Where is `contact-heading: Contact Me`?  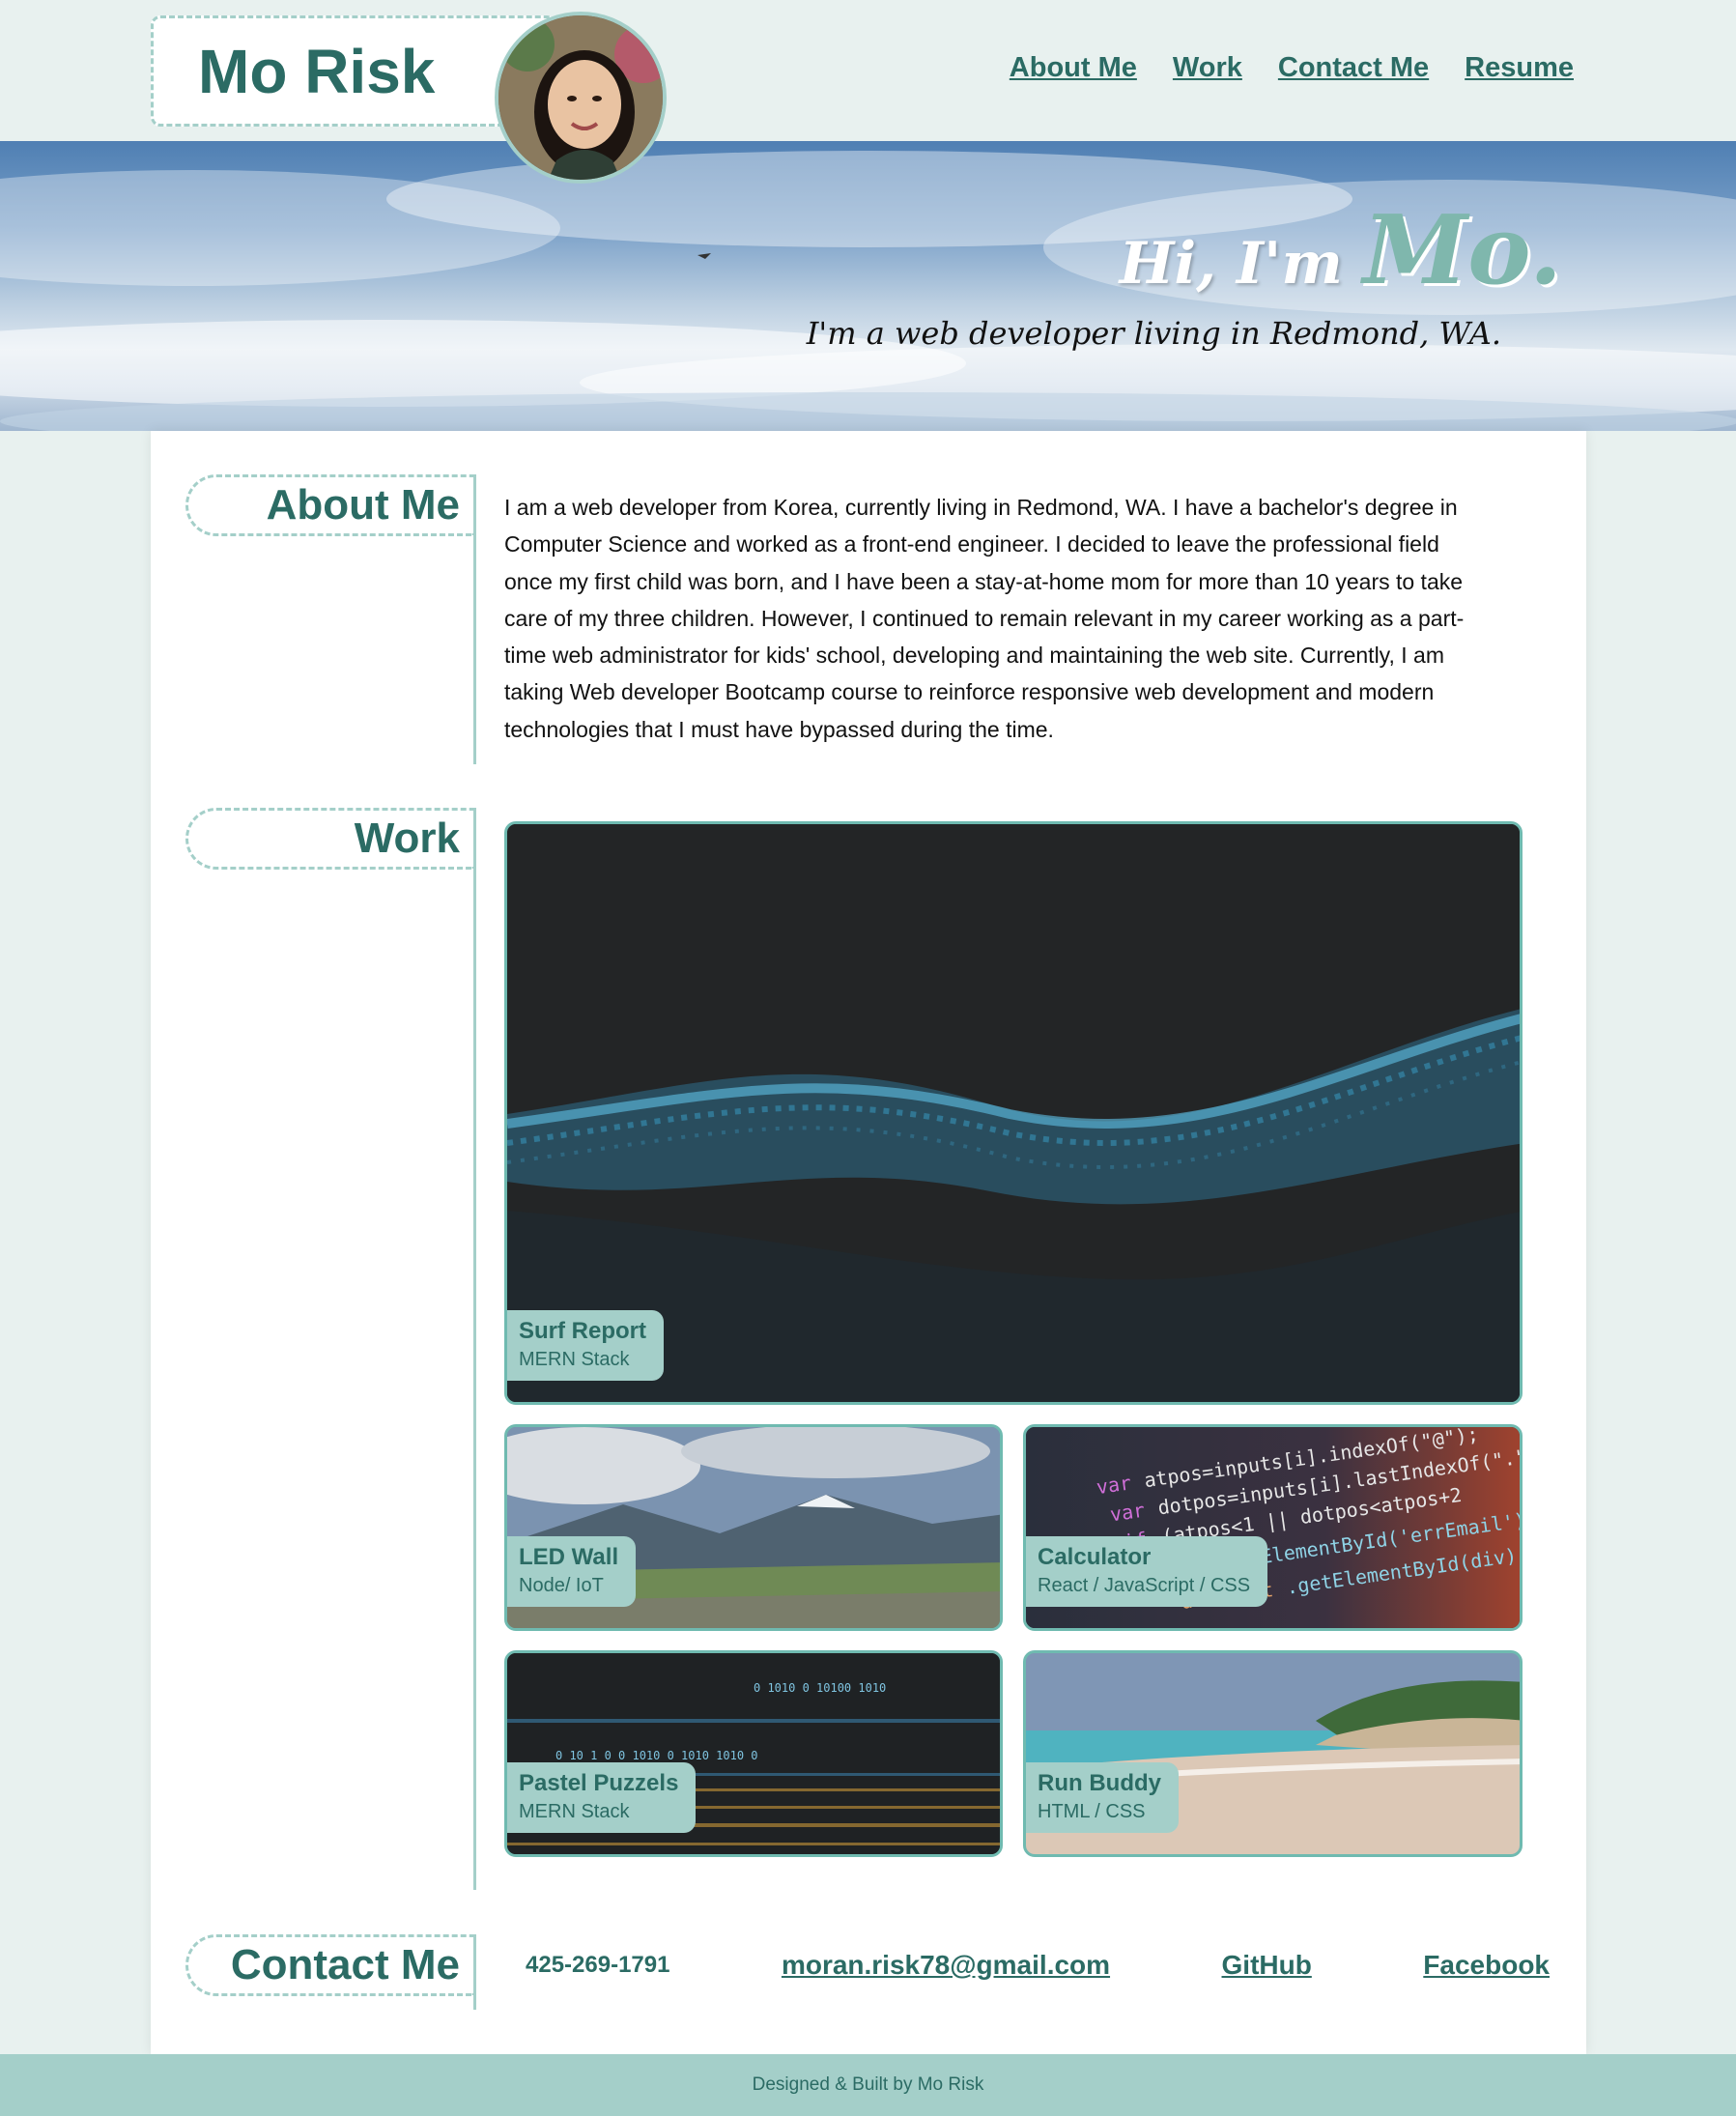 contact-heading: Contact Me is located at coordinates (345, 1964).